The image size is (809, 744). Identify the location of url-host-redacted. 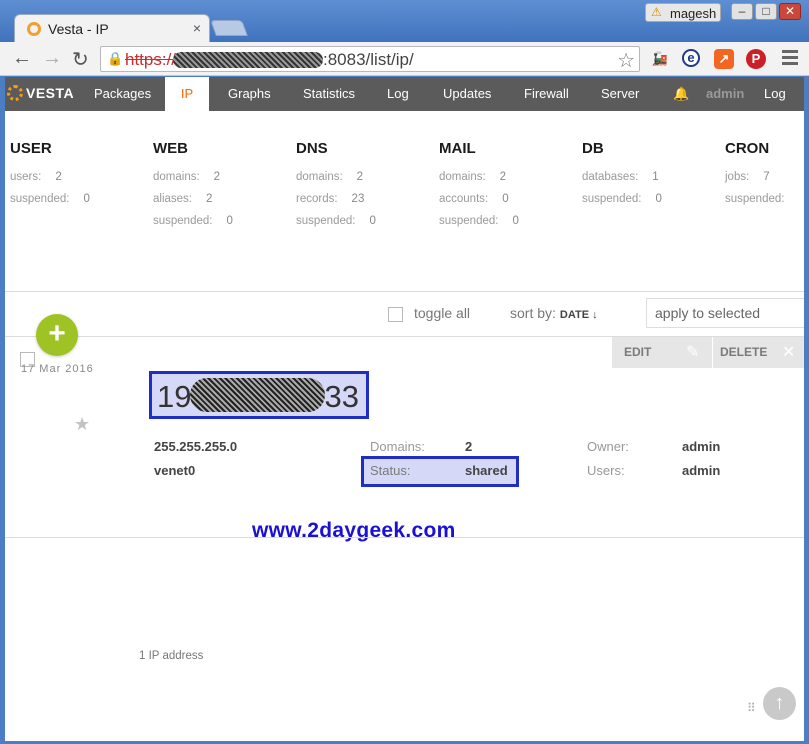
(248, 60).